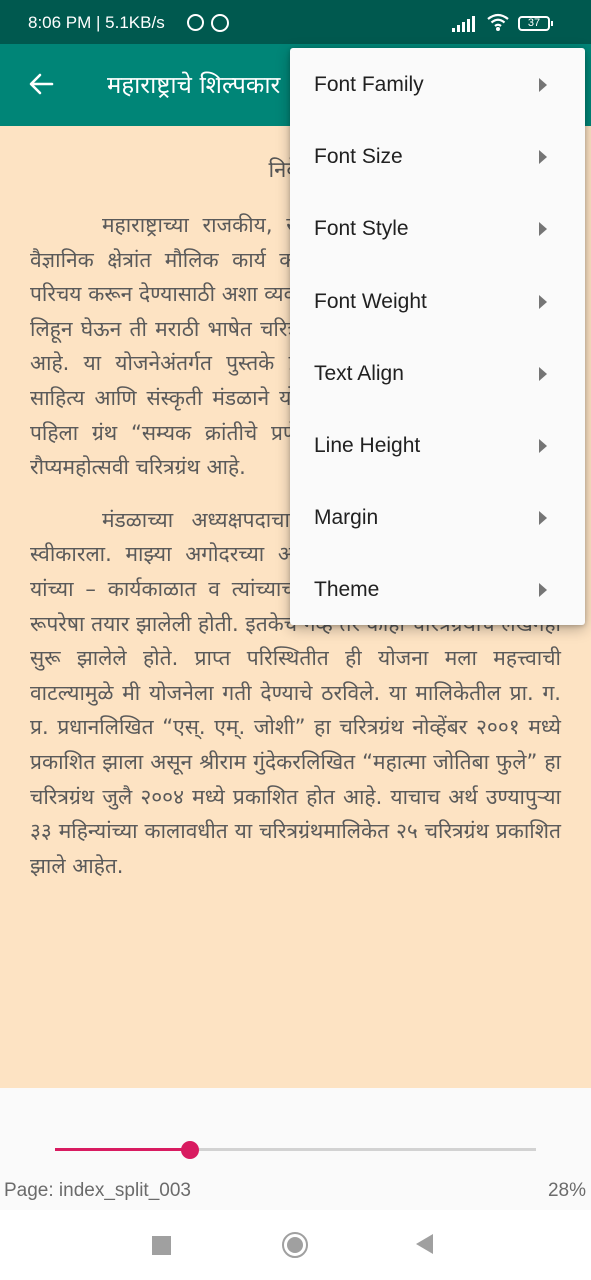 The image size is (591, 1280). I want to click on system-nav-bar, so click(295, 1245).